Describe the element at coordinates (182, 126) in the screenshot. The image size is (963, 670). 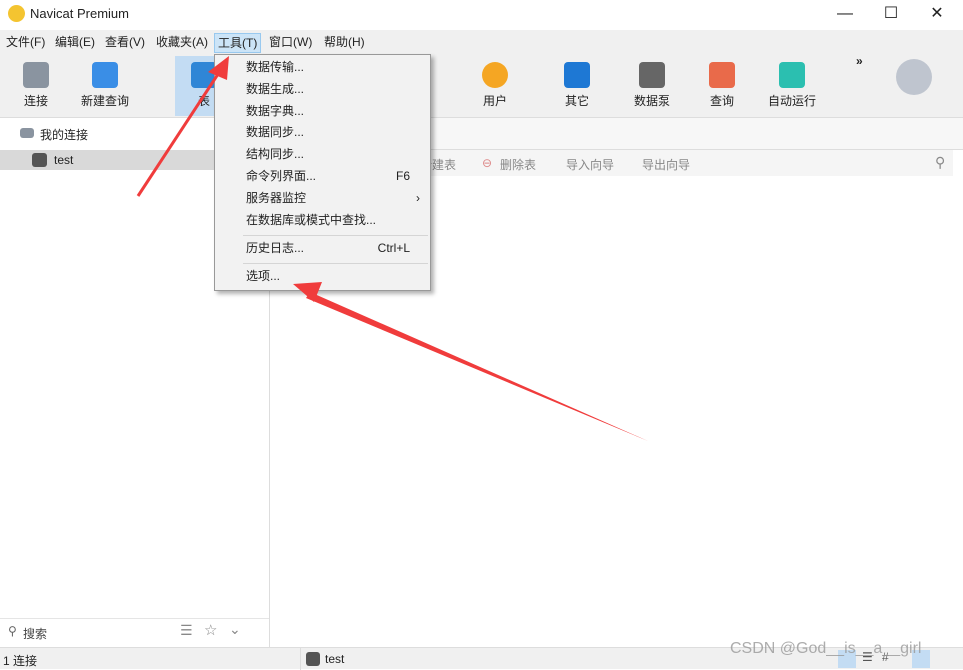
I see `arrow-to-tools-menu` at that location.